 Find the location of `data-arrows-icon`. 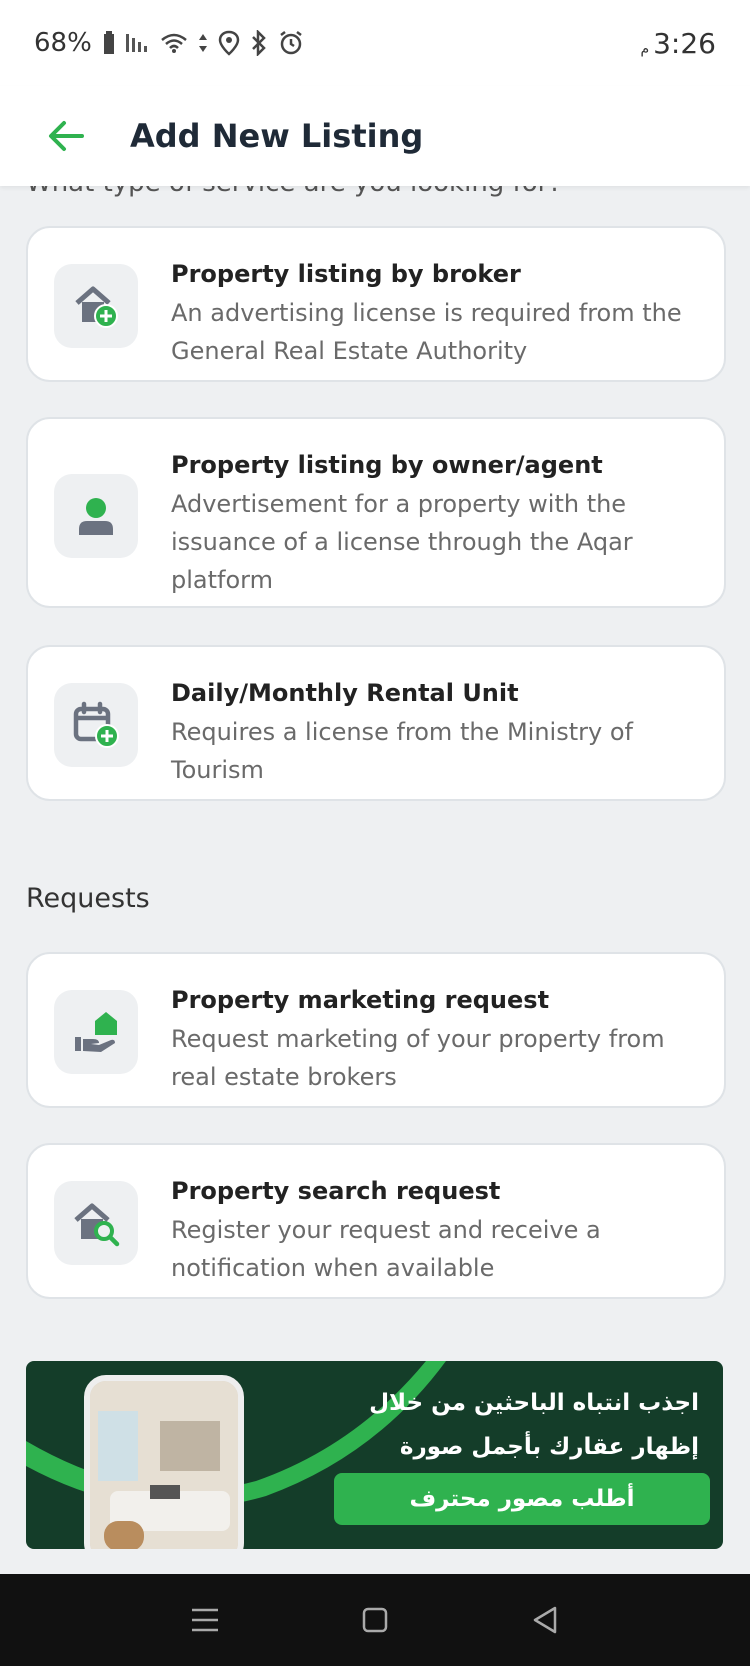

data-arrows-icon is located at coordinates (202, 43).